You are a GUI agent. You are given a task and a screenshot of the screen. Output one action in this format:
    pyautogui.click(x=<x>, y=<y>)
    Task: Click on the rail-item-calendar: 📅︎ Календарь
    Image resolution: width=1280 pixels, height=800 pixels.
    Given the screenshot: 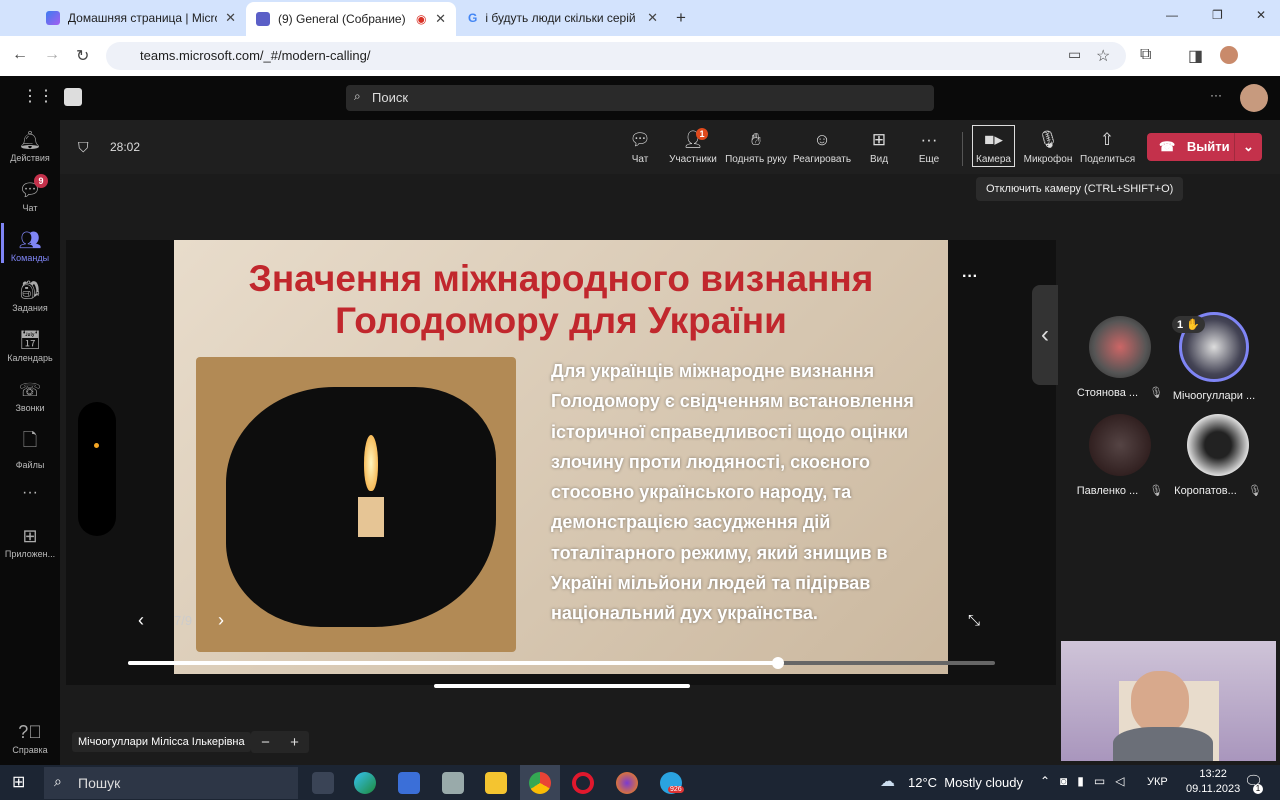 What is the action you would take?
    pyautogui.click(x=30, y=346)
    